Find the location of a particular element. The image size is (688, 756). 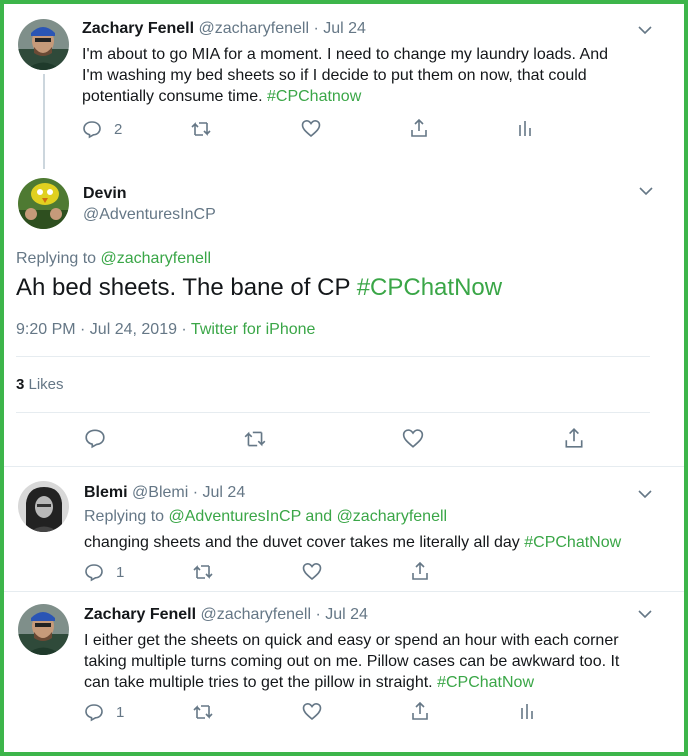

tweet-header: Blemi @Blemi · Jul 24 is located at coordinates (164, 493).